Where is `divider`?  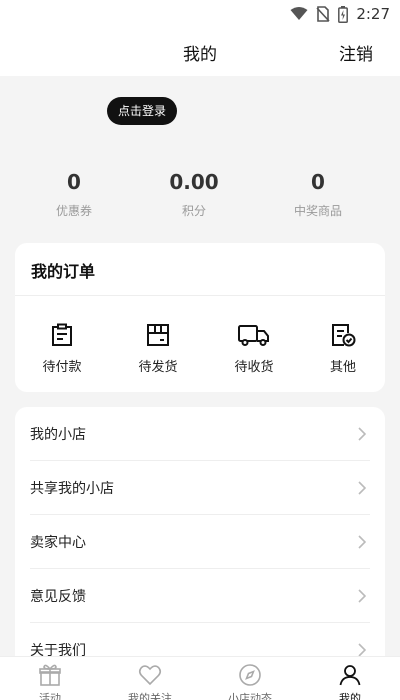
divider is located at coordinates (200, 295).